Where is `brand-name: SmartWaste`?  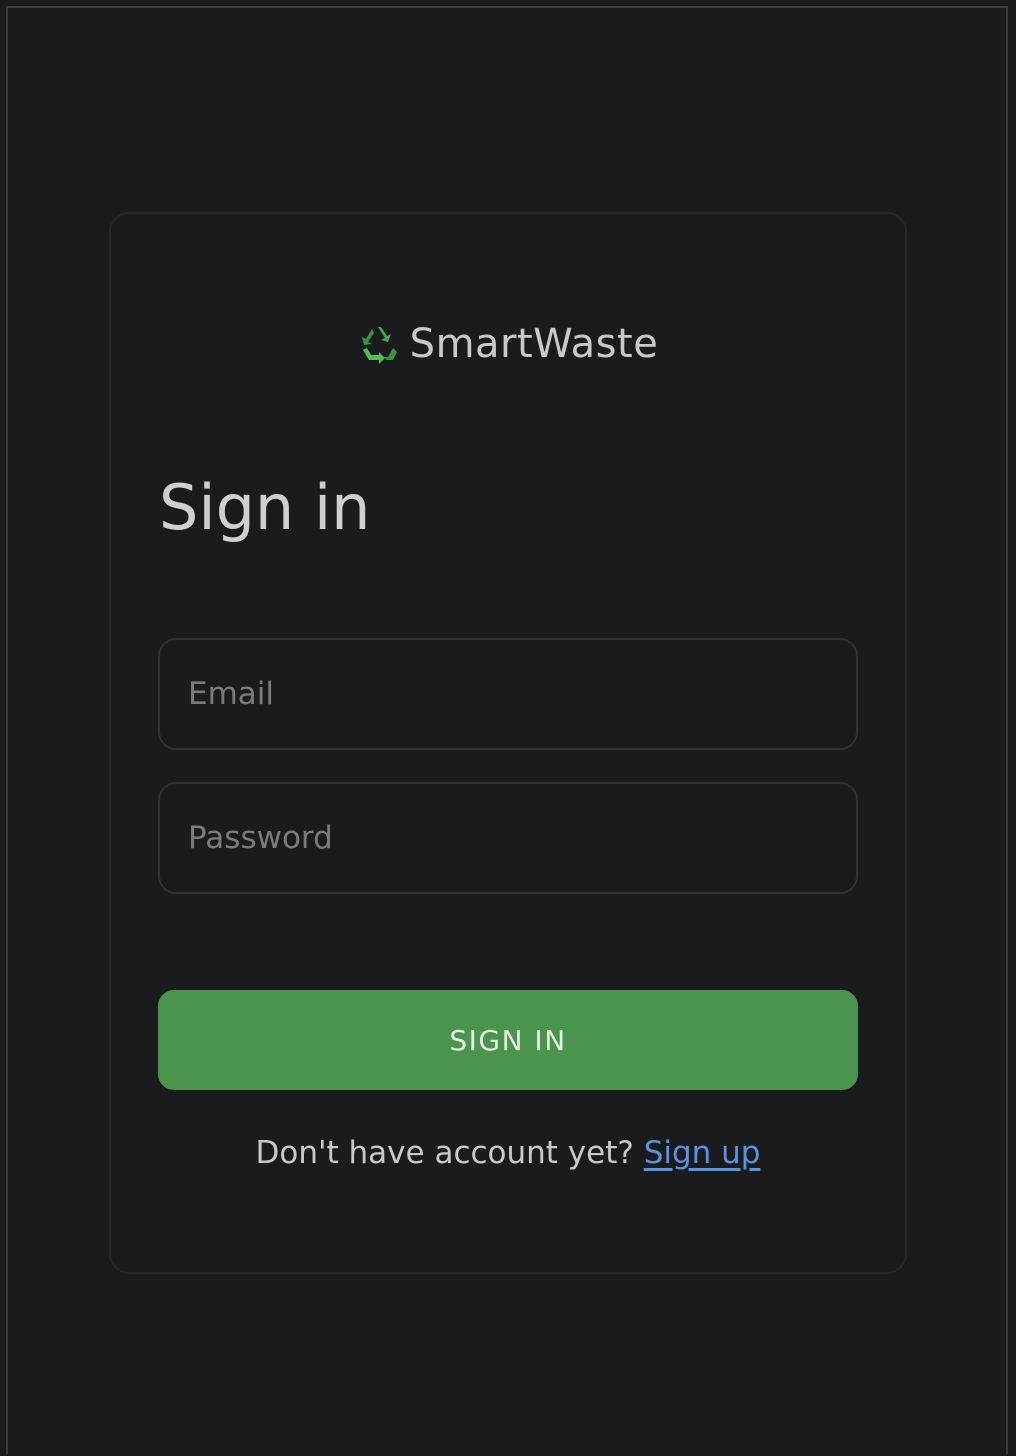
brand-name: SmartWaste is located at coordinates (534, 344).